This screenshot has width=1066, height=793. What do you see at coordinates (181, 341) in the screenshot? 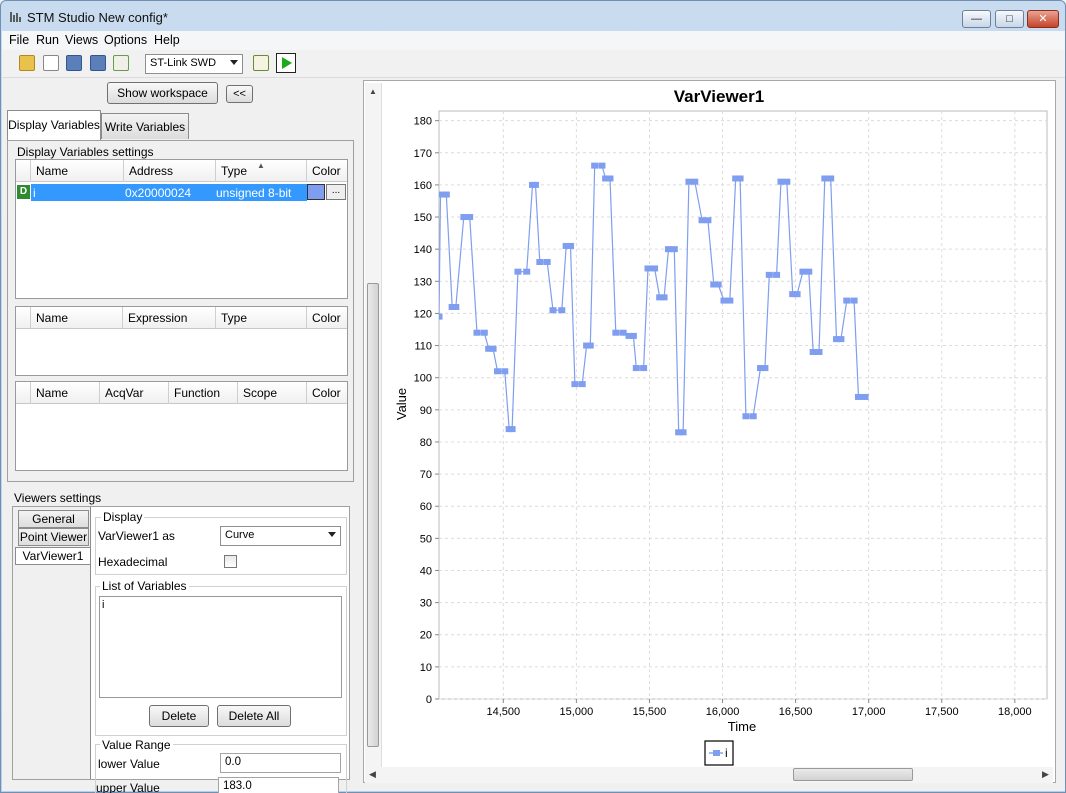
I see `expression-table: Name Expression Type Color` at bounding box center [181, 341].